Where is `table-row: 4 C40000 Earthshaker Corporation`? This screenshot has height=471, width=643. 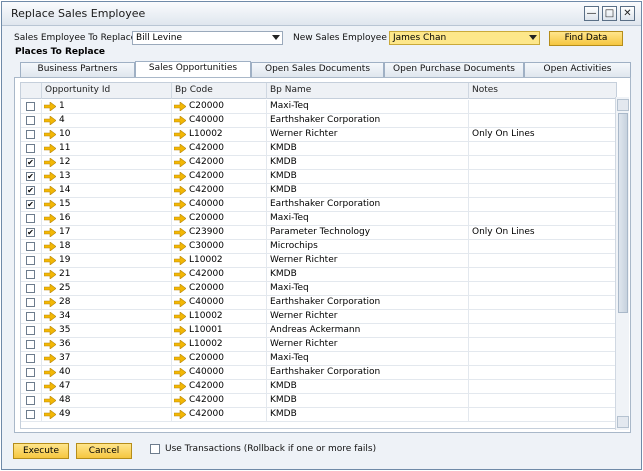 table-row: 4 C40000 Earthshaker Corporation is located at coordinates (318, 121).